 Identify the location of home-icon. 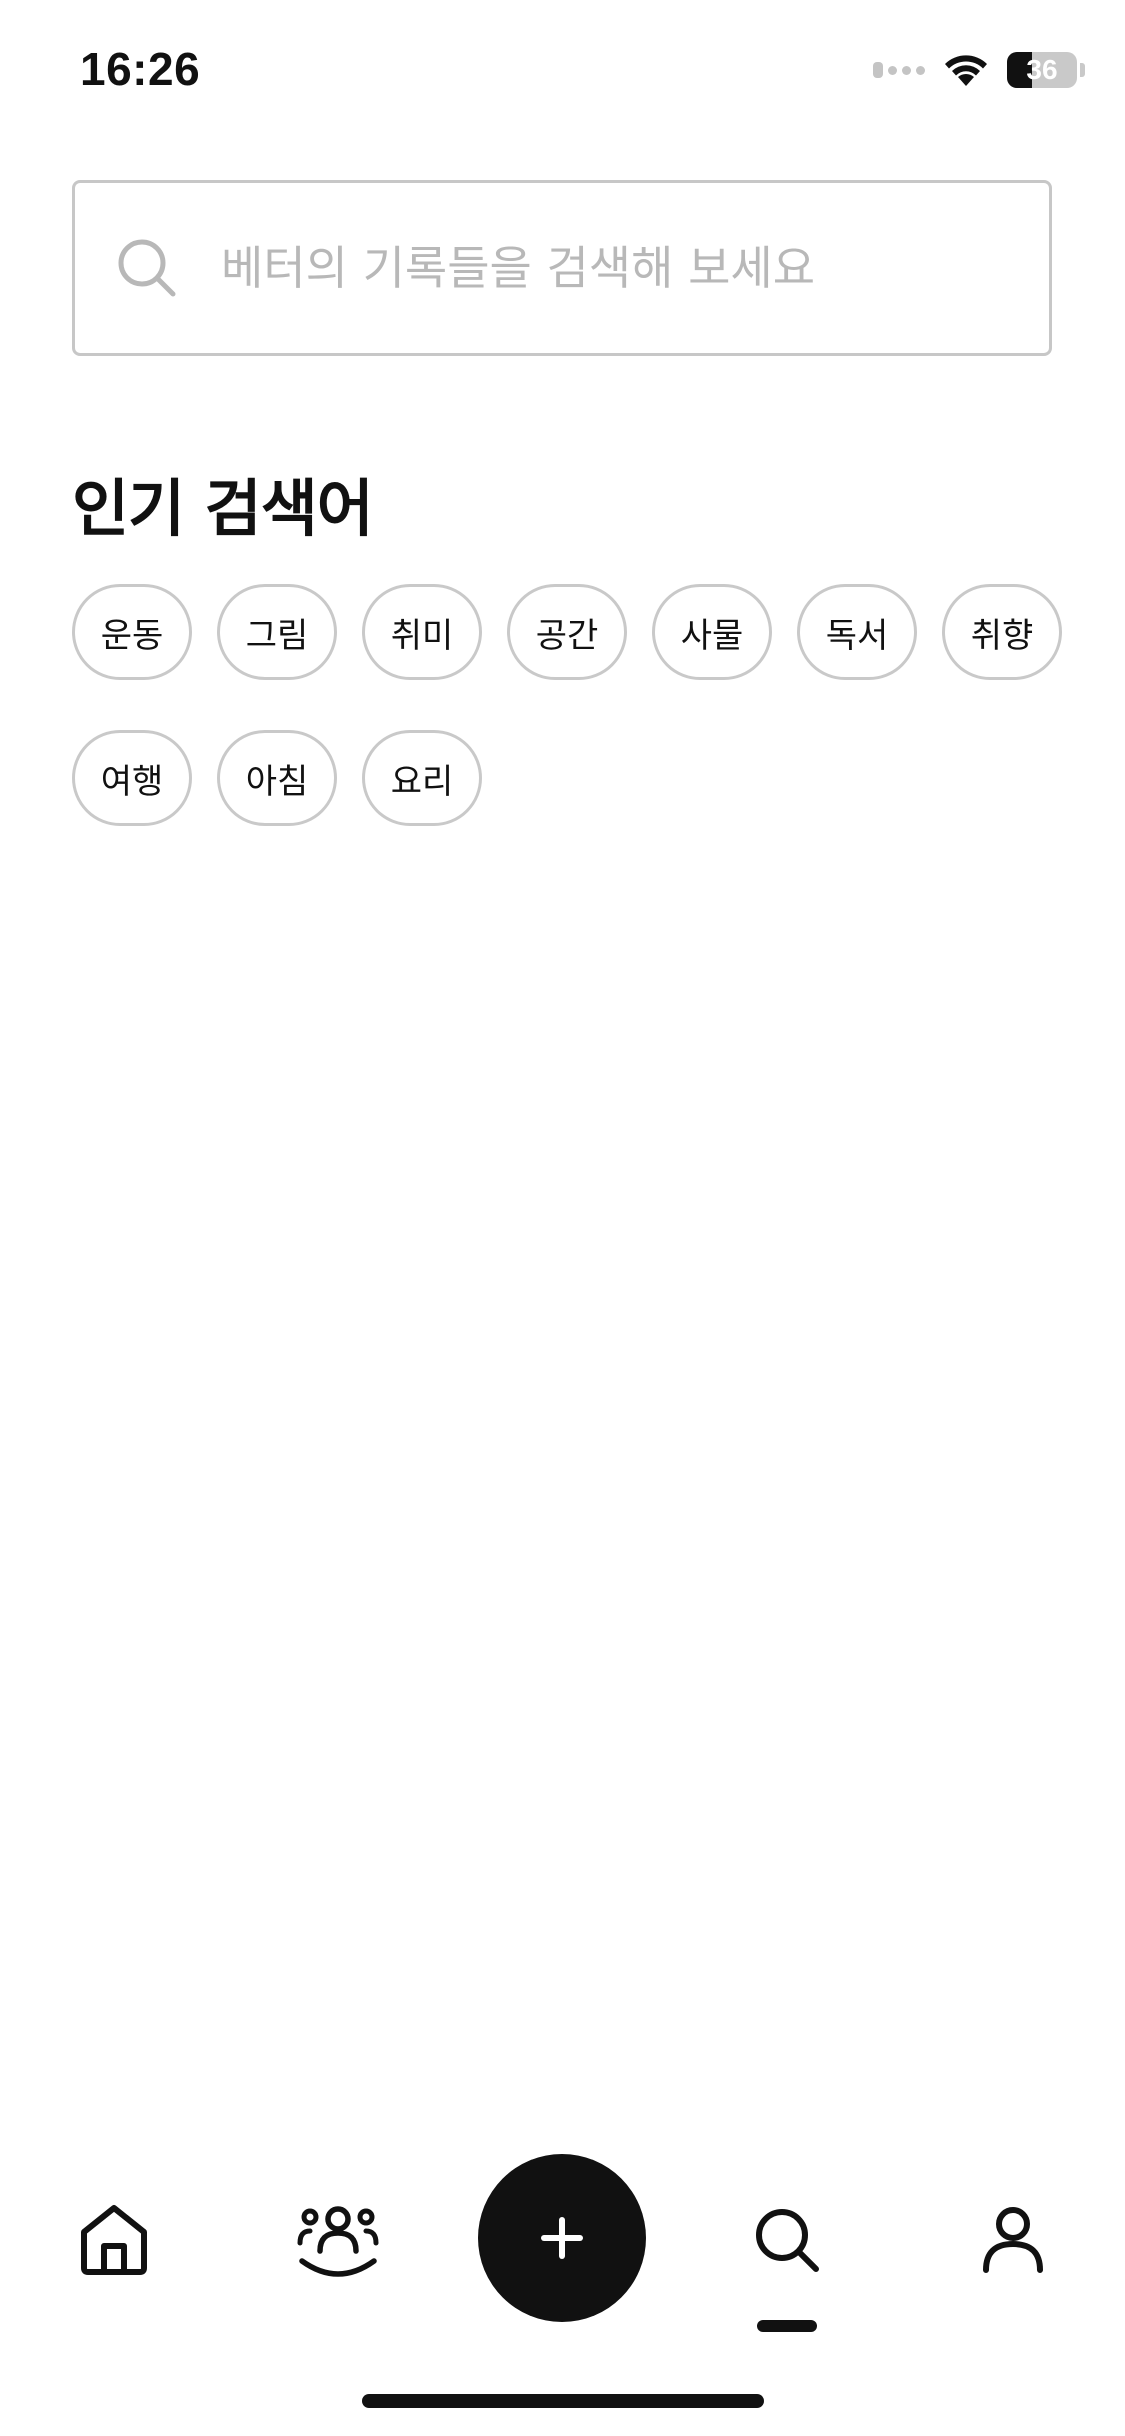
(114, 2240).